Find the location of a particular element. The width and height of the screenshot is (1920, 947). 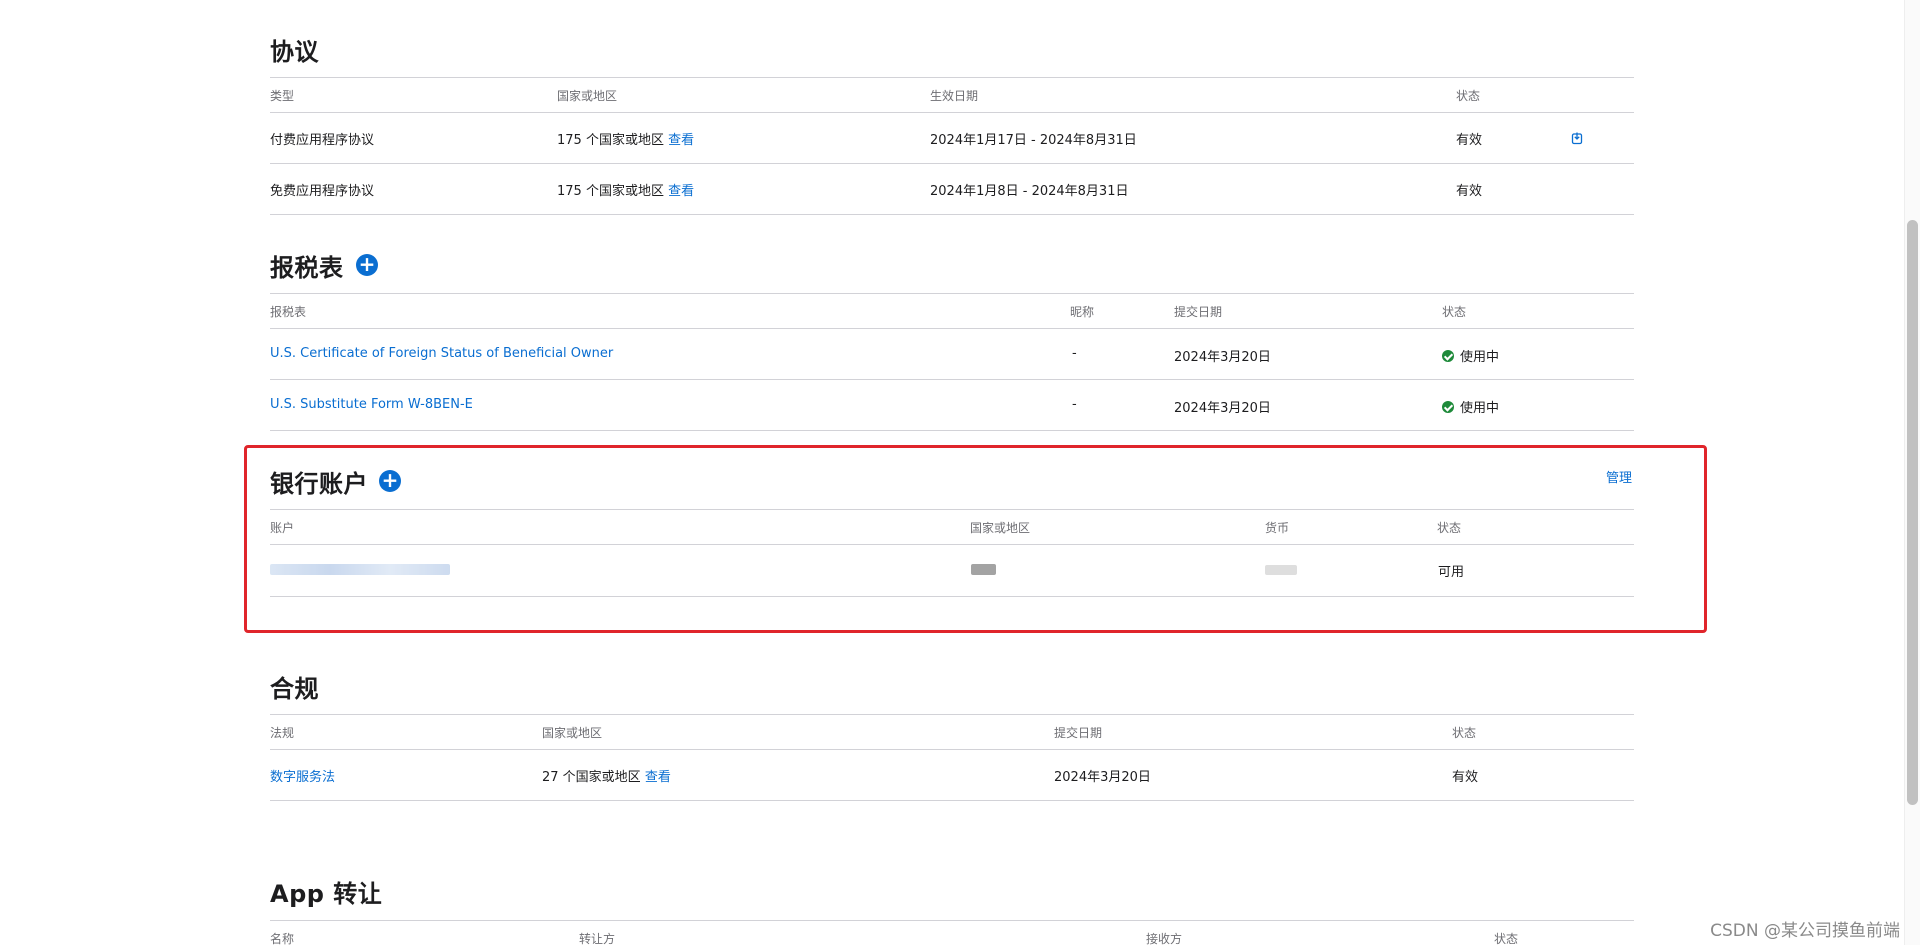

agreement-type: 付费应用程序协议 is located at coordinates (322, 140).